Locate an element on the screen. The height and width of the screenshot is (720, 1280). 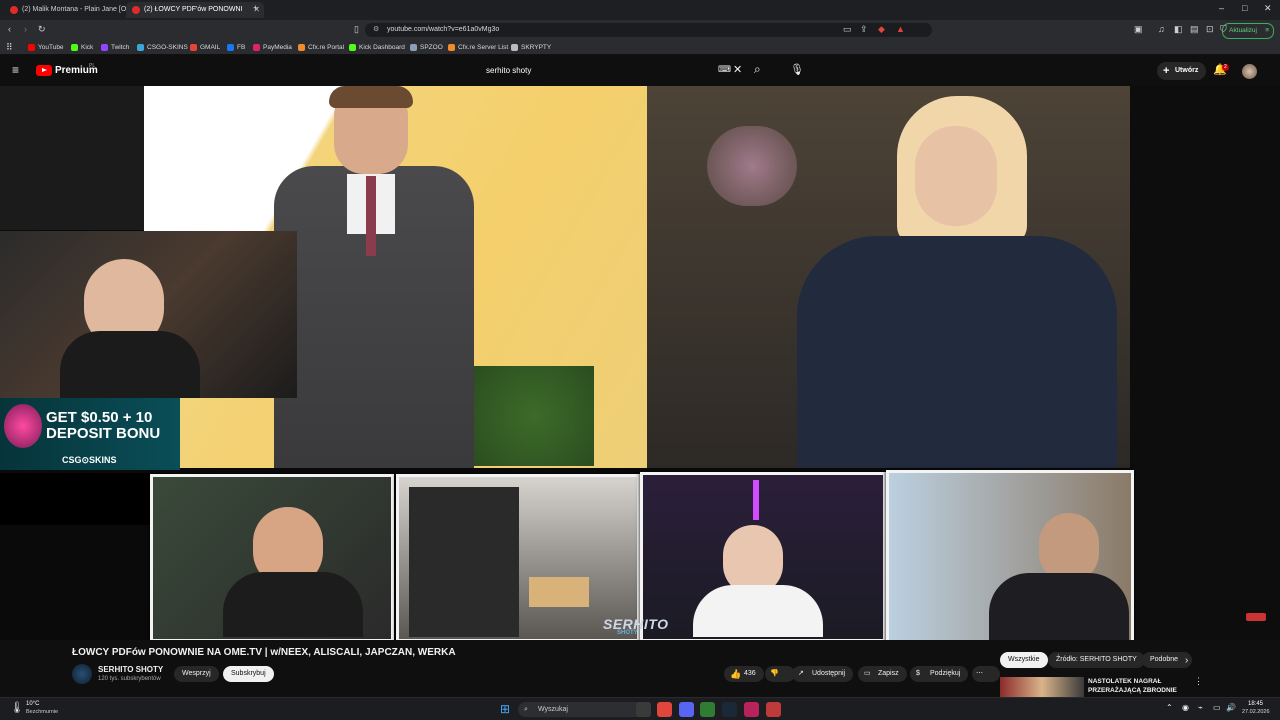
save-icon: ▭ is located at coordinates (867, 673).